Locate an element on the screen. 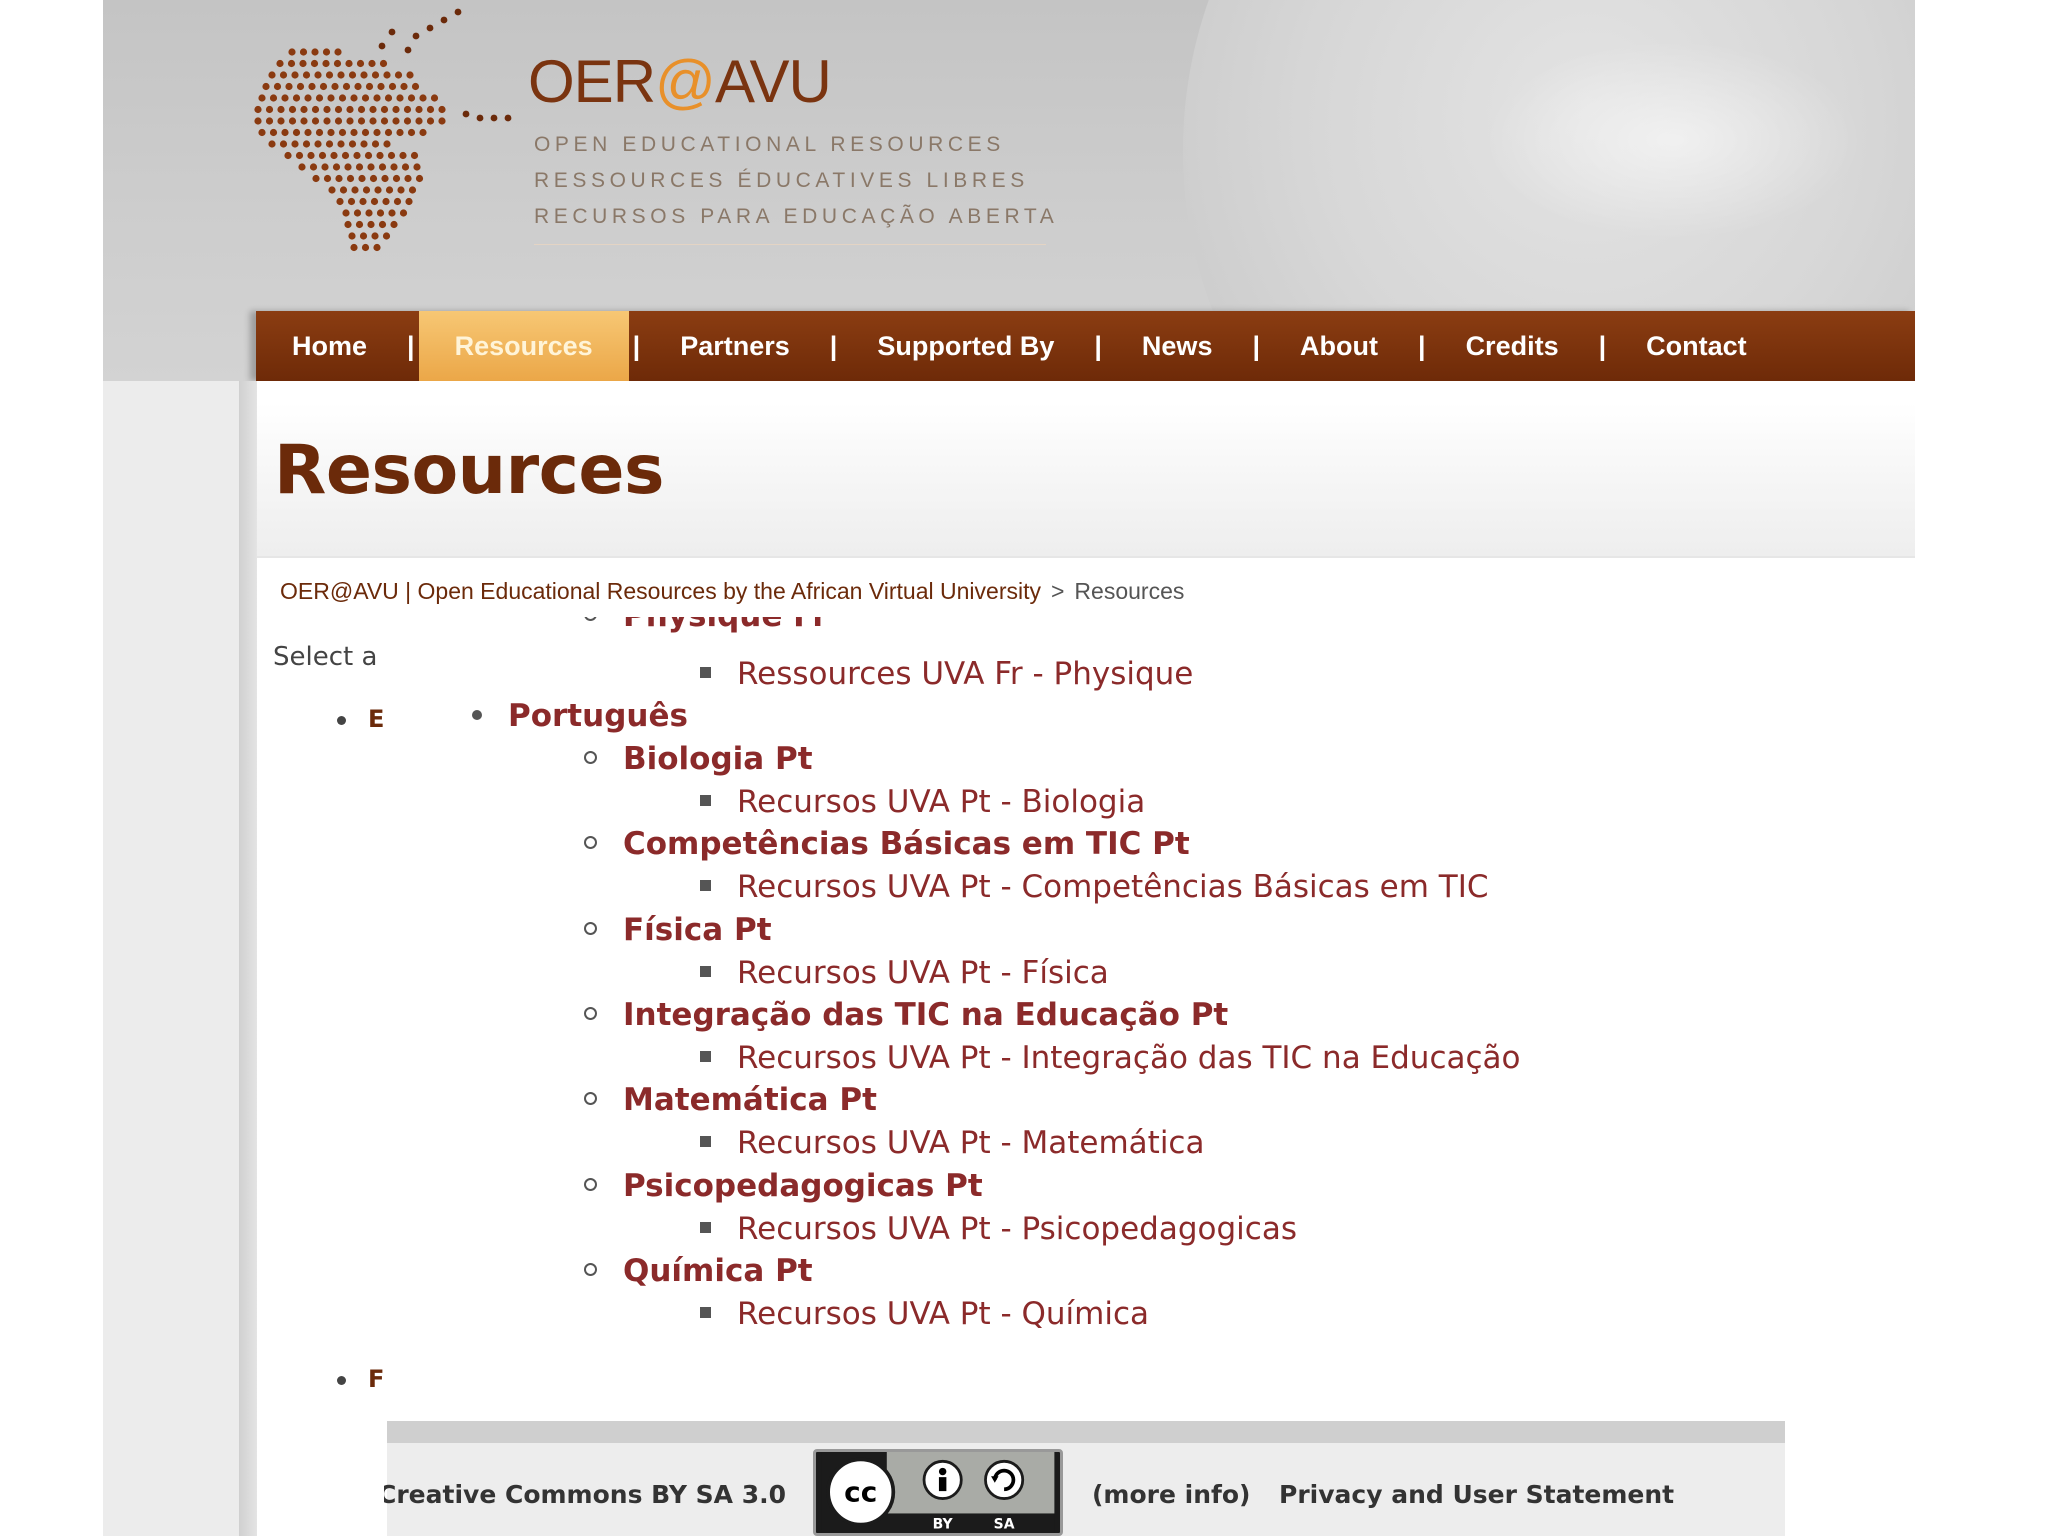 This screenshot has height=1536, width=2048. logo-title: OER@AVU is located at coordinates (680, 82).